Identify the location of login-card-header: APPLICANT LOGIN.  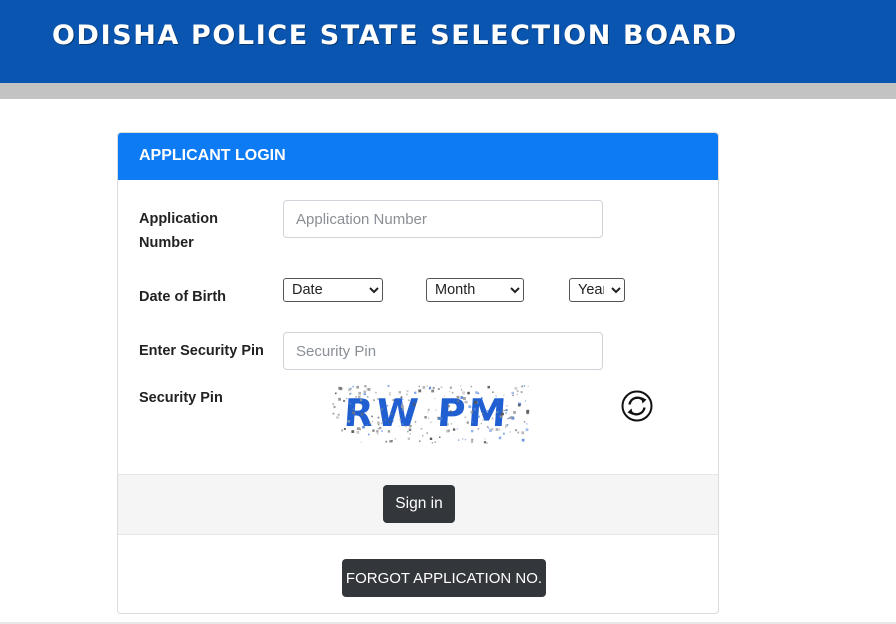
(418, 156).